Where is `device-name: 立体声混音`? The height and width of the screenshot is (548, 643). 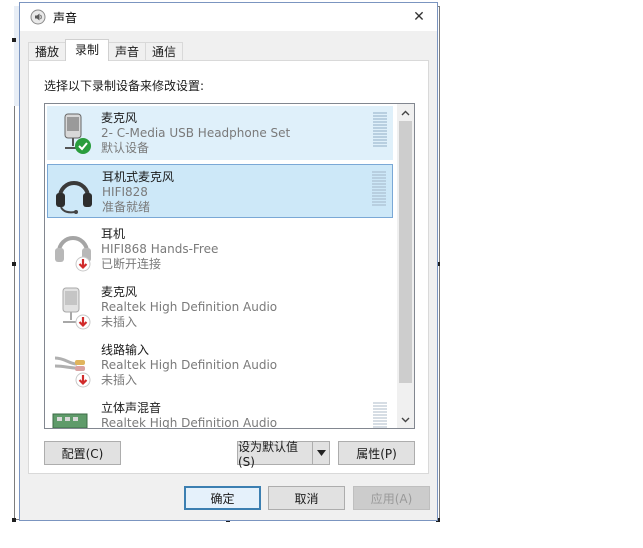 device-name: 立体声混音 is located at coordinates (131, 408).